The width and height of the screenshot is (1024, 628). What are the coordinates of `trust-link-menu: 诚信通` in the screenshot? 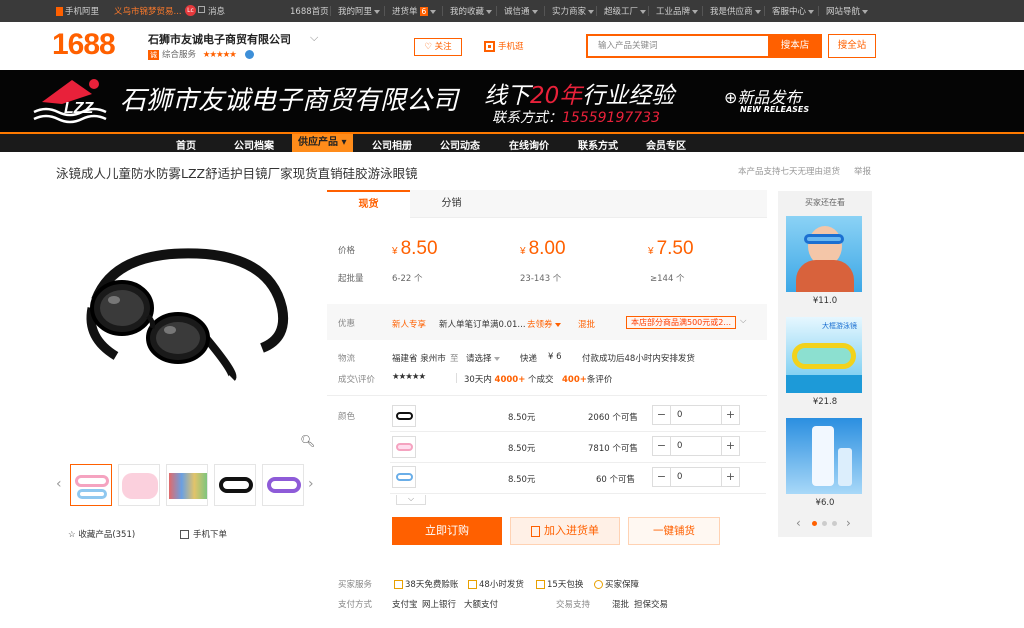 It's located at (521, 11).